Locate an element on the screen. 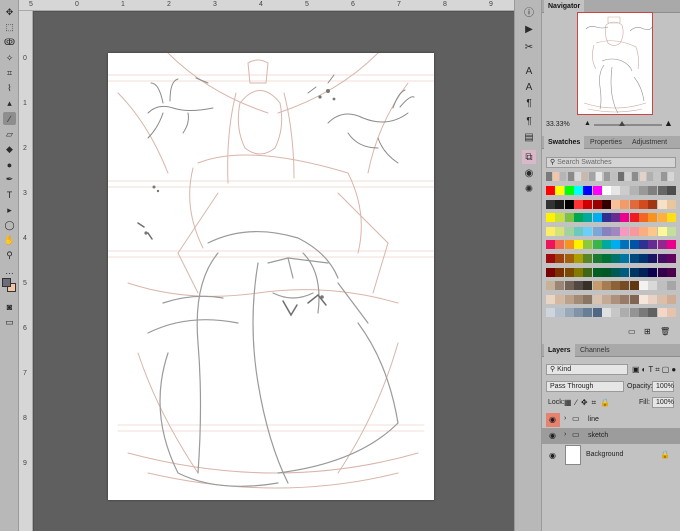 The width and height of the screenshot is (680, 531). foreground-color-swatch is located at coordinates (6, 282).